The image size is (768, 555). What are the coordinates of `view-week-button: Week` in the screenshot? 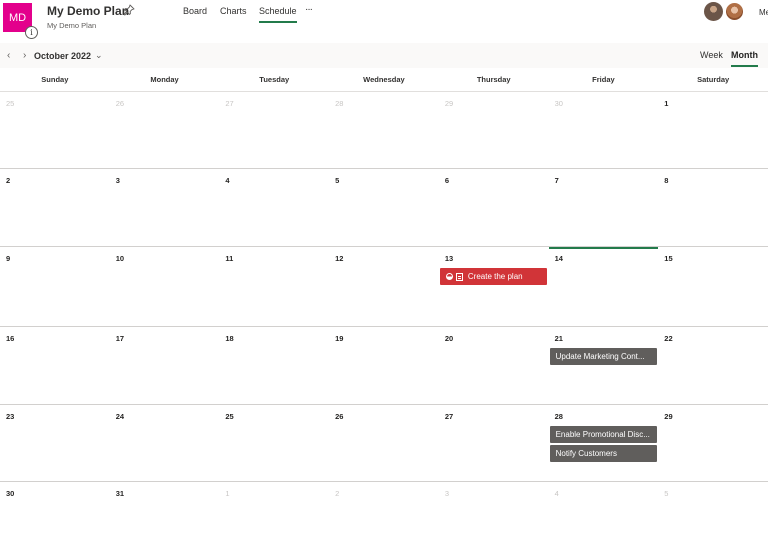 It's located at (711, 55).